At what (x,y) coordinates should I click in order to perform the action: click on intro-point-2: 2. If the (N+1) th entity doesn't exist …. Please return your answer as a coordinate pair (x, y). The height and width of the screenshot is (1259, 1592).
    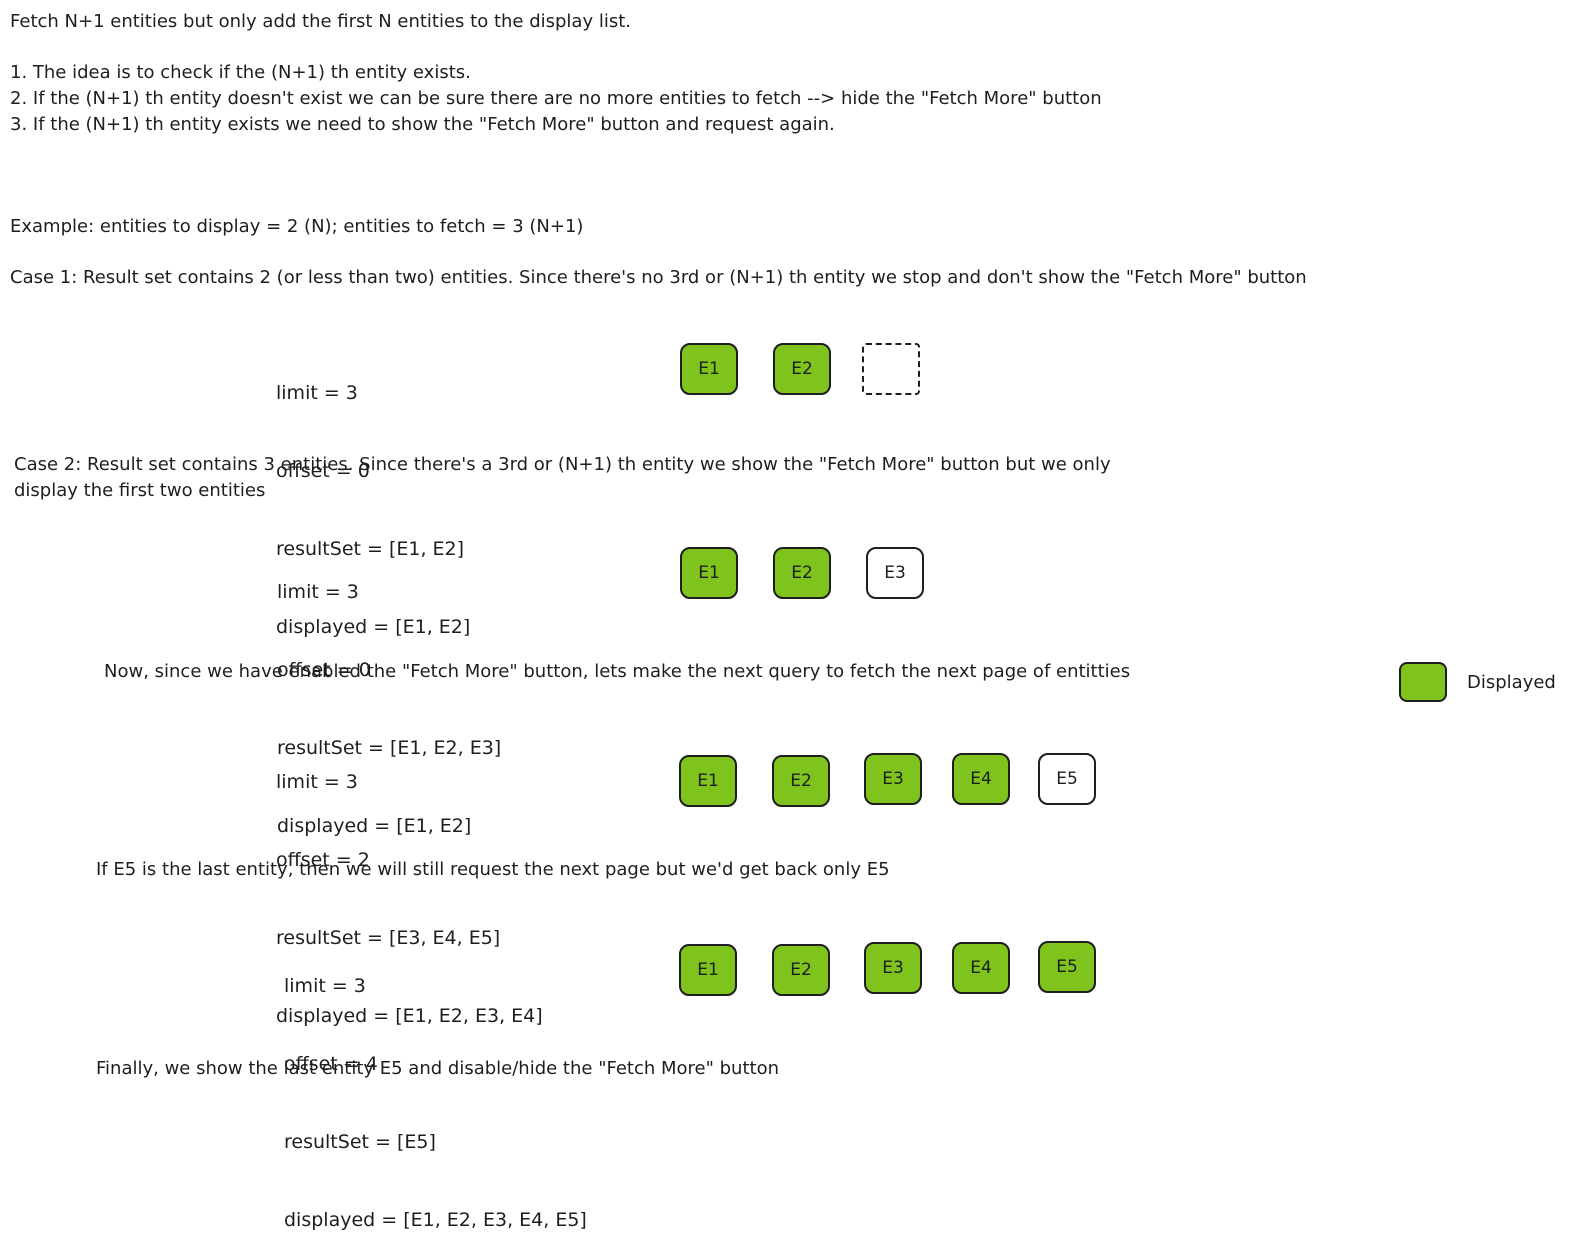
    Looking at the image, I should click on (556, 98).